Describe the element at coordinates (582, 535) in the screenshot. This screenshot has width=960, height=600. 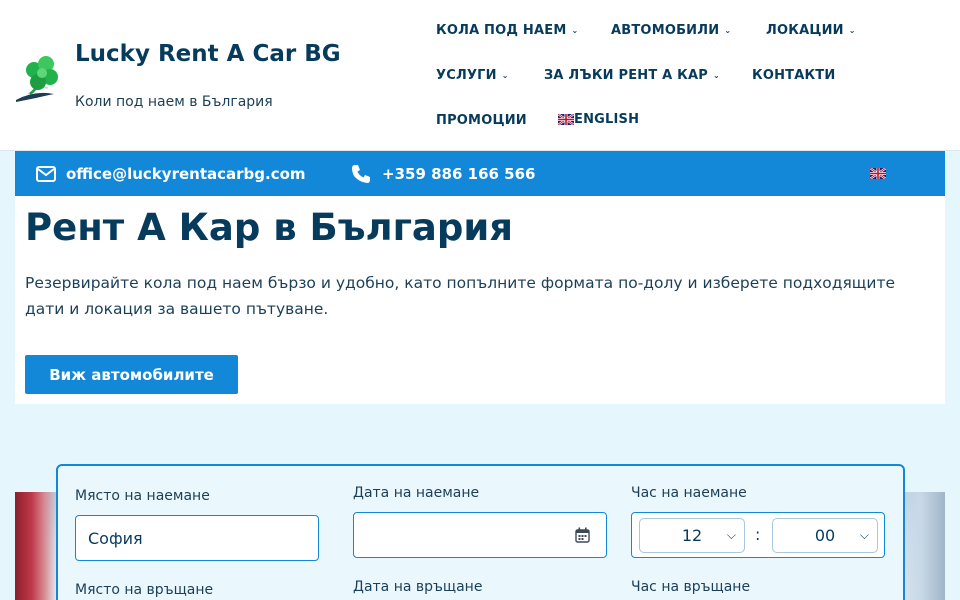
I see `calendar-icon` at that location.